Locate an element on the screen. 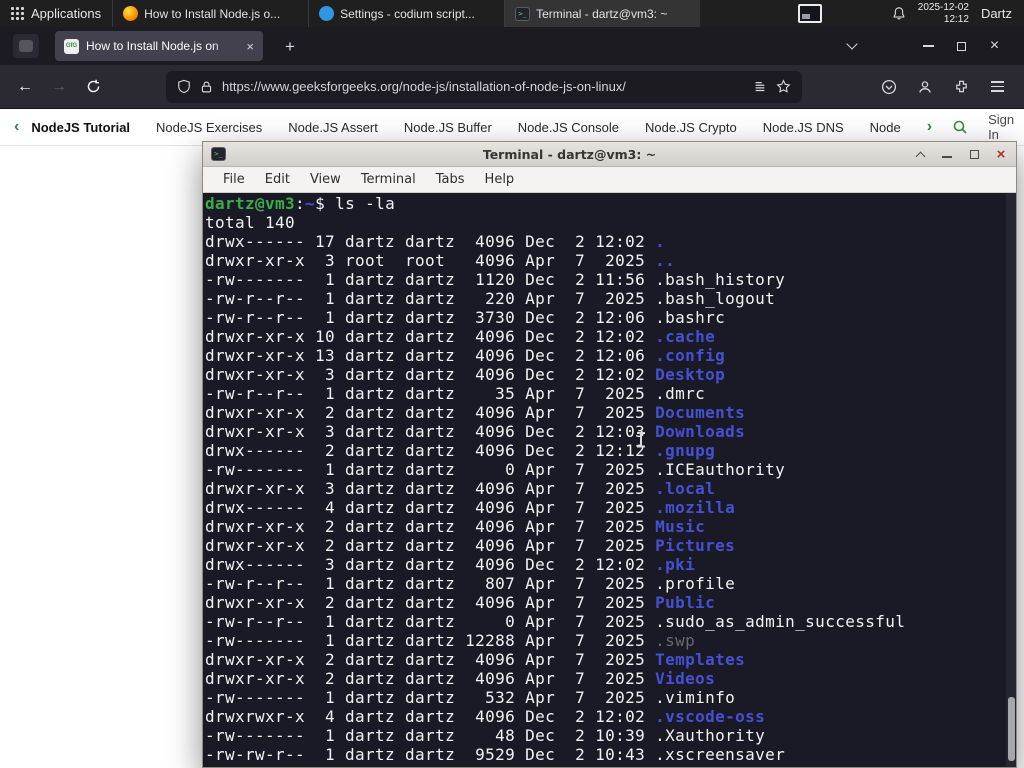  subnav-item-crypto: Node.JS Crypto is located at coordinates (691, 127).